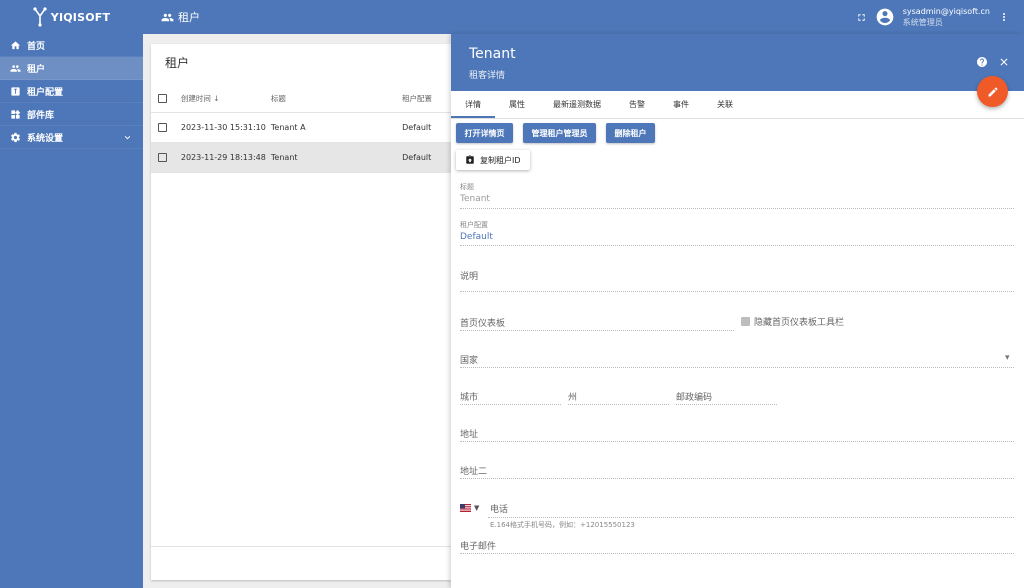  What do you see at coordinates (167, 17) in the screenshot?
I see `tenants-icon` at bounding box center [167, 17].